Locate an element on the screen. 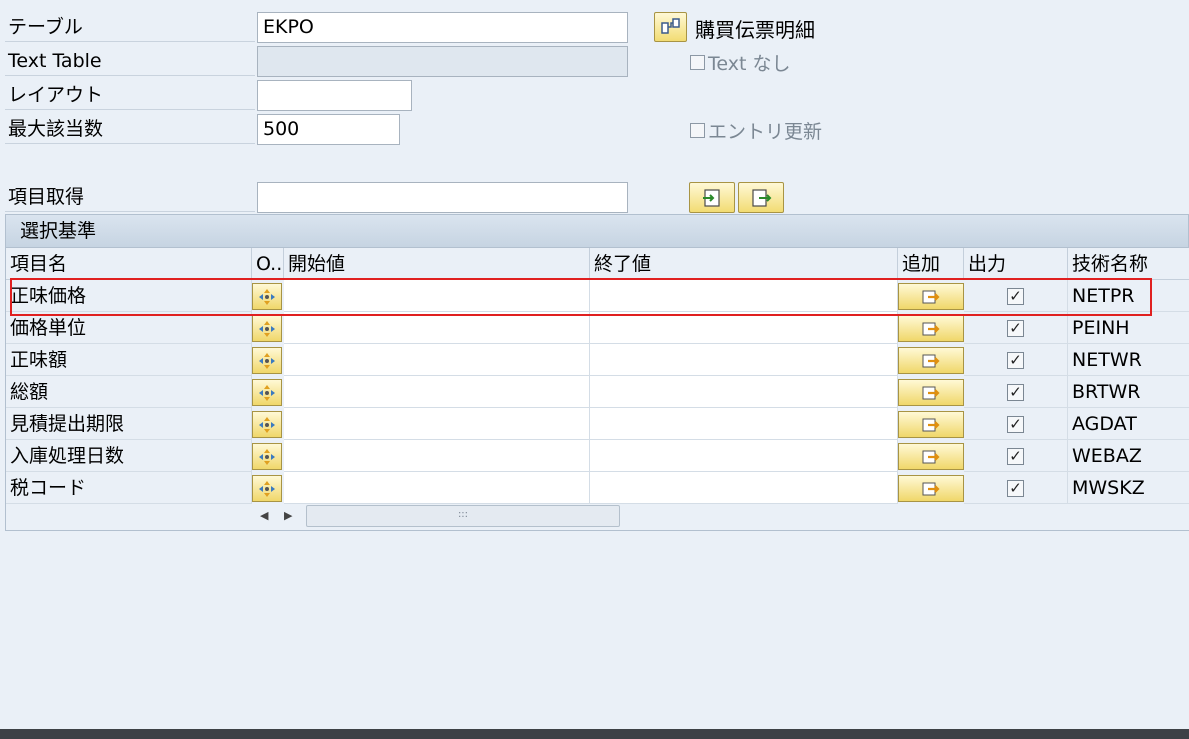  table-description: 購買伝票明細 is located at coordinates (755, 30).